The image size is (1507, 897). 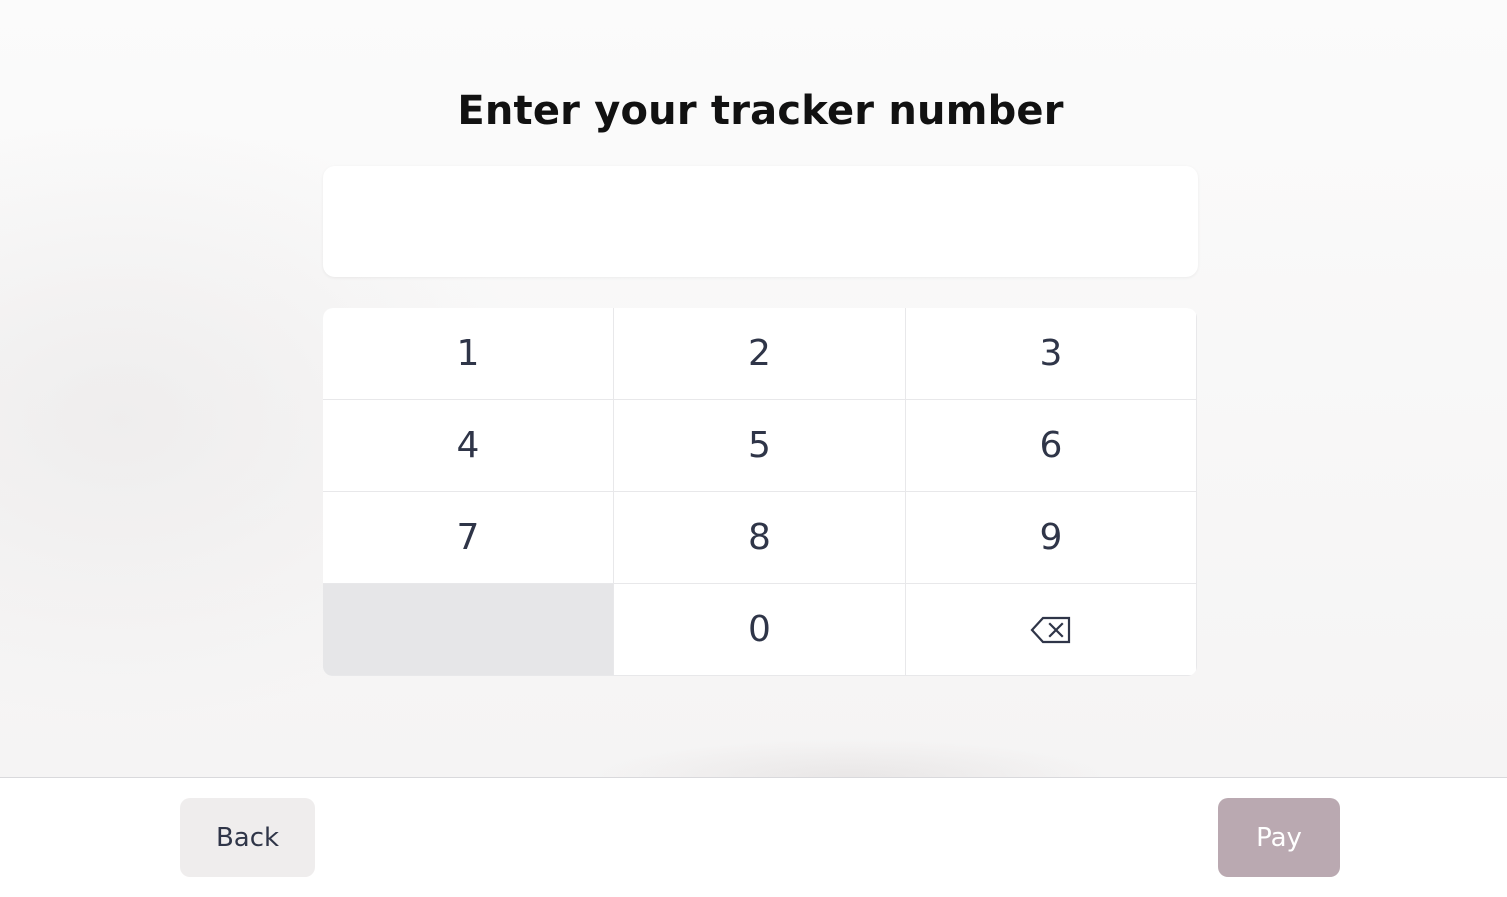 What do you see at coordinates (759, 629) in the screenshot?
I see `key-0: 0` at bounding box center [759, 629].